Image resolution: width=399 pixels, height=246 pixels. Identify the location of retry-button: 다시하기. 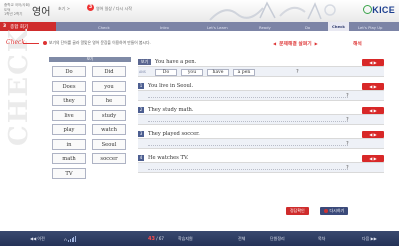
(334, 211).